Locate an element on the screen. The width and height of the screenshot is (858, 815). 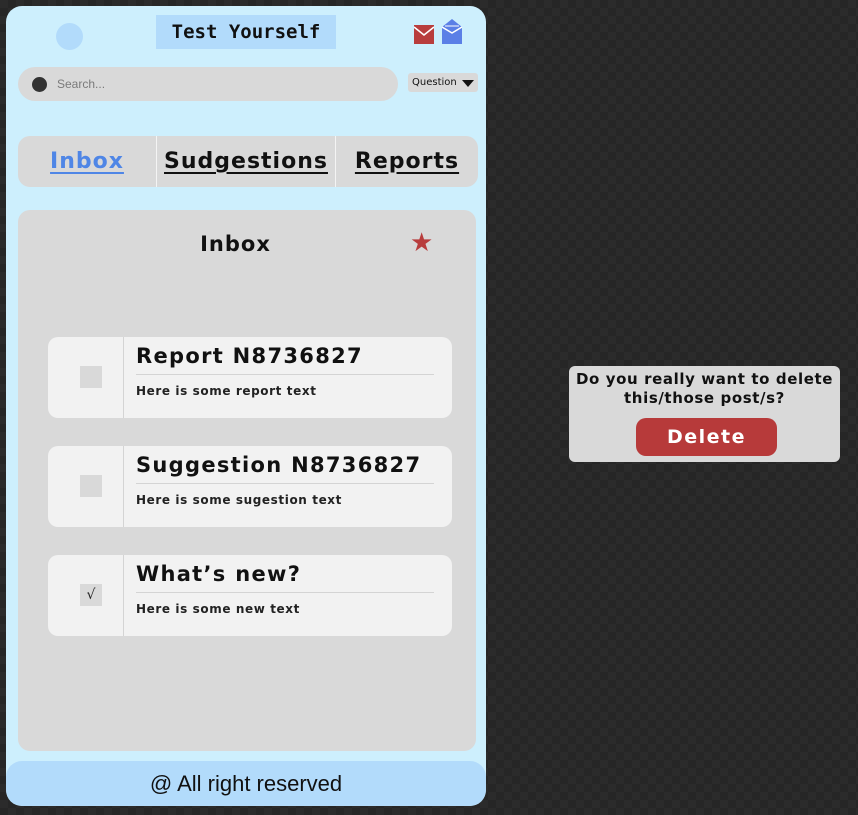
filter-selected-value: Question is located at coordinates (434, 82).